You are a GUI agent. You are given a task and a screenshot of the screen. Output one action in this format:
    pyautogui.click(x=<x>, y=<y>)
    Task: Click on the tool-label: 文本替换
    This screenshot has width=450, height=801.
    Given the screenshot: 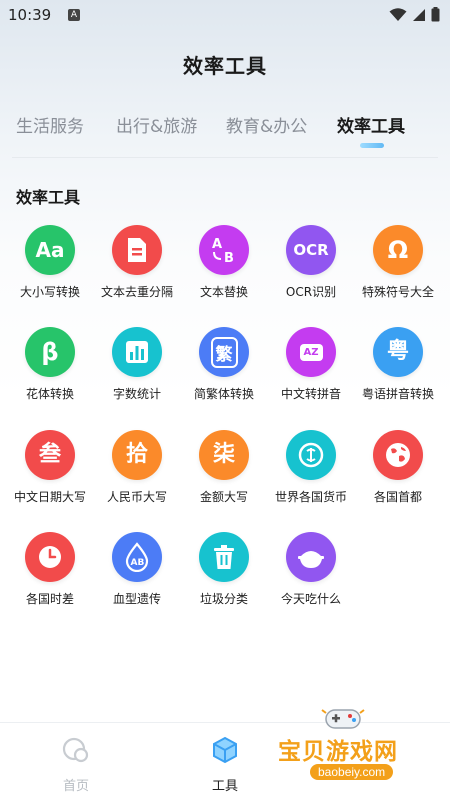 What is the action you would take?
    pyautogui.click(x=223, y=292)
    